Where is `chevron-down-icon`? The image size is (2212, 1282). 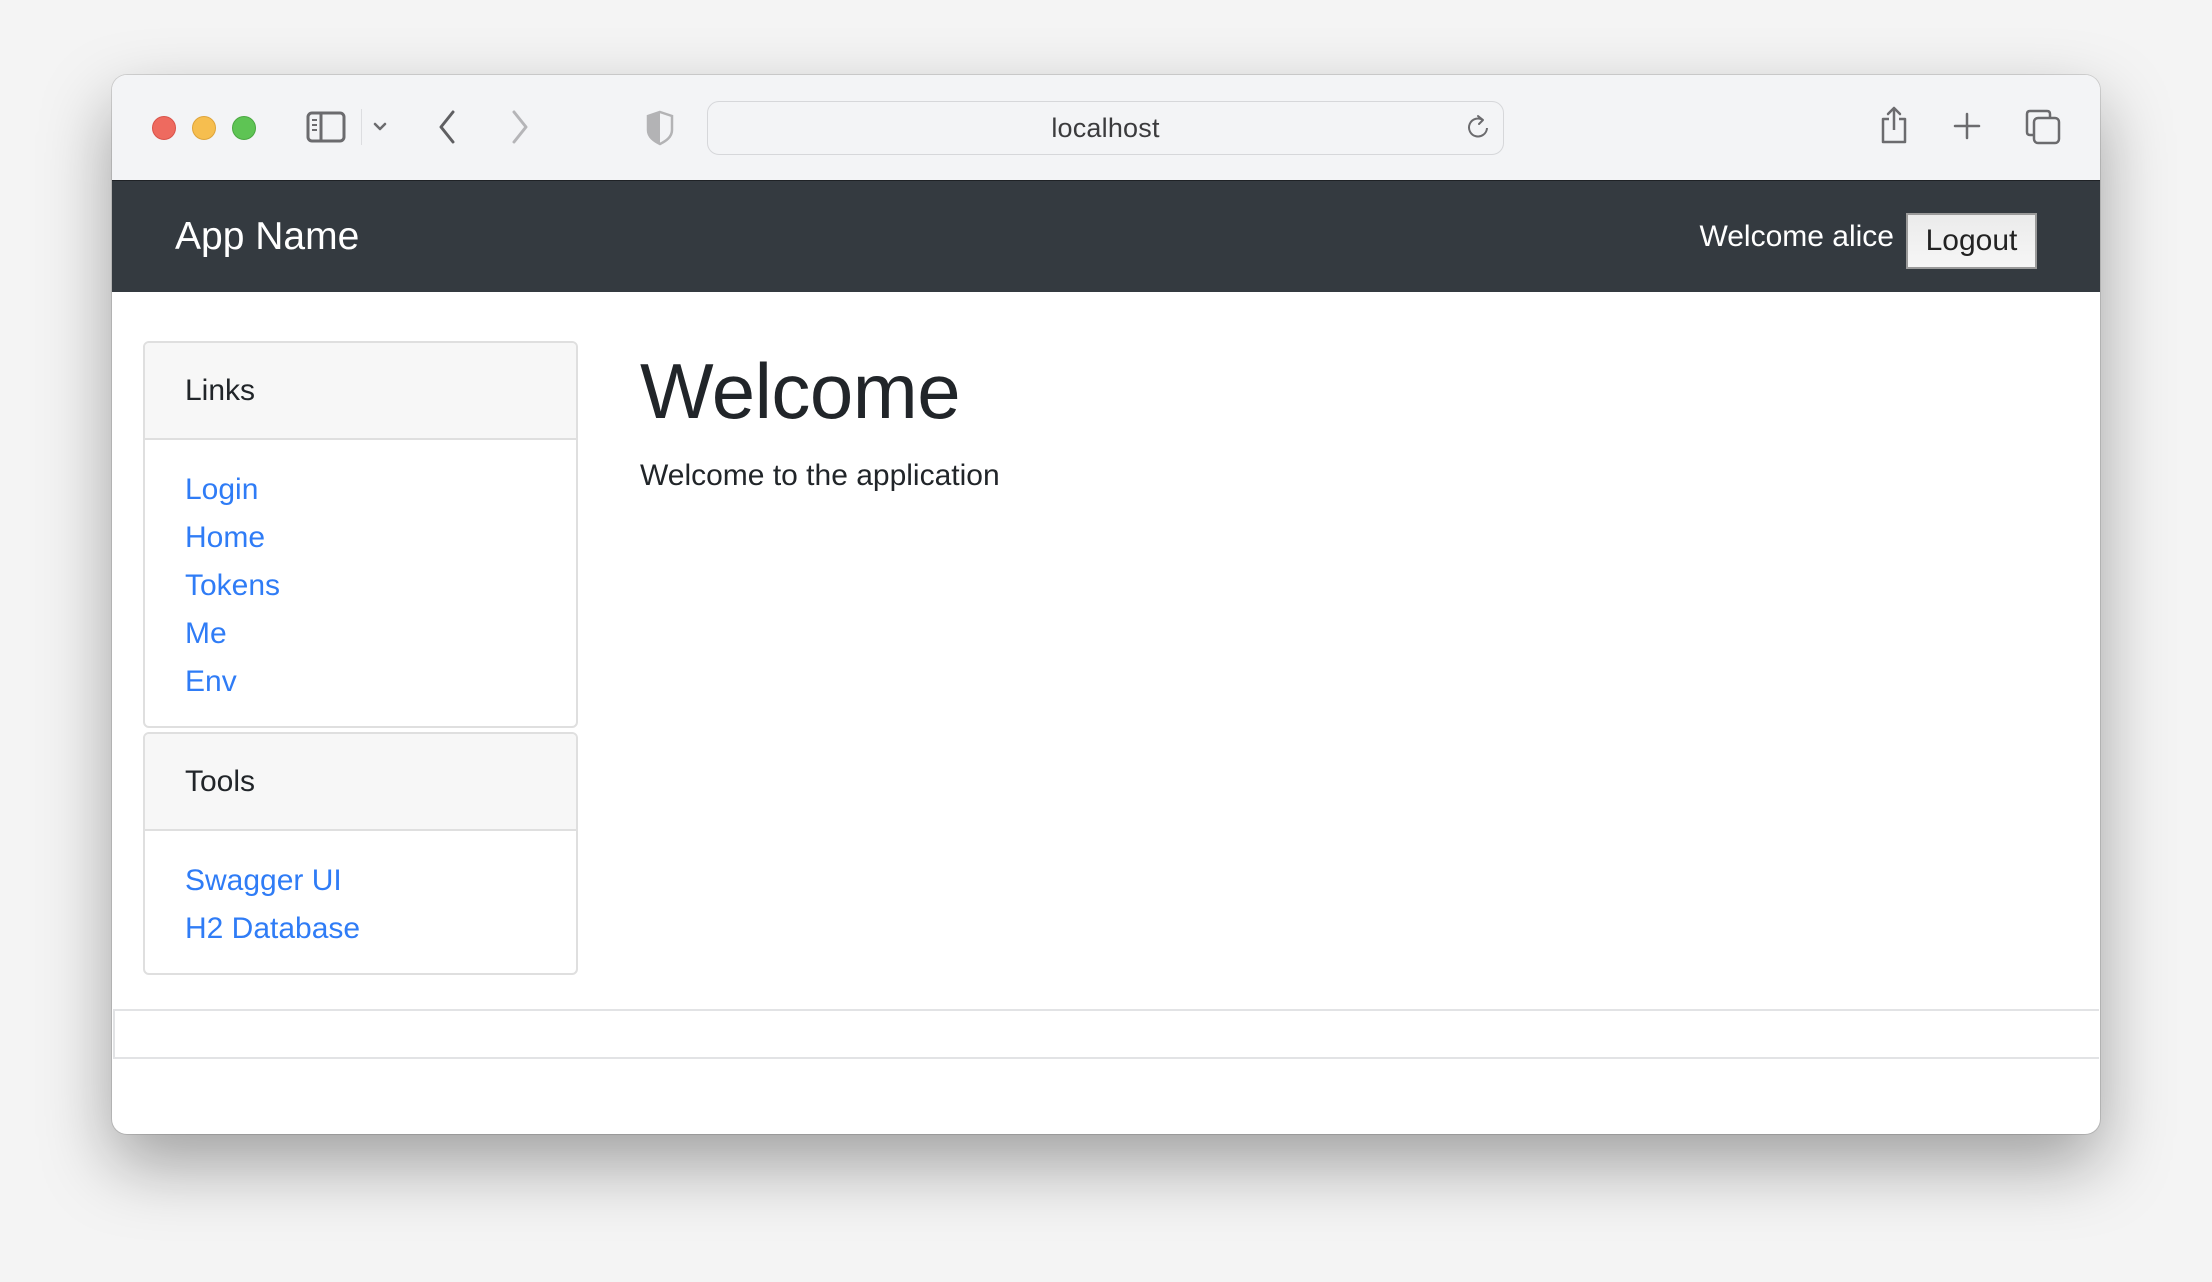 chevron-down-icon is located at coordinates (380, 127).